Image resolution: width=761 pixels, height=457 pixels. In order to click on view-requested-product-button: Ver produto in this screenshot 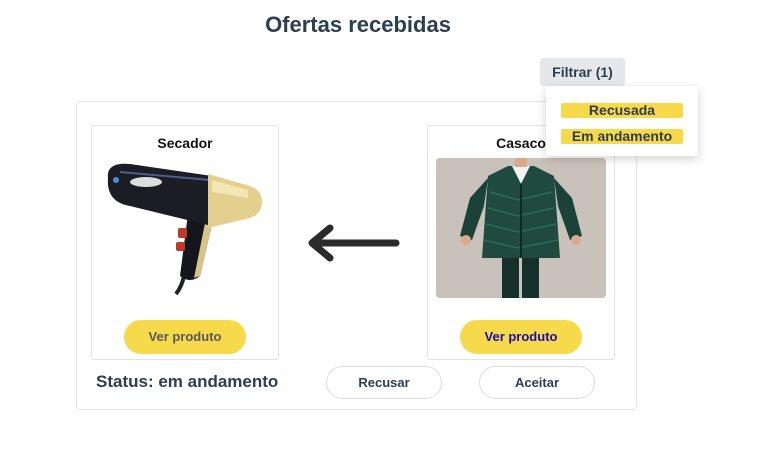, I will do `click(521, 337)`.